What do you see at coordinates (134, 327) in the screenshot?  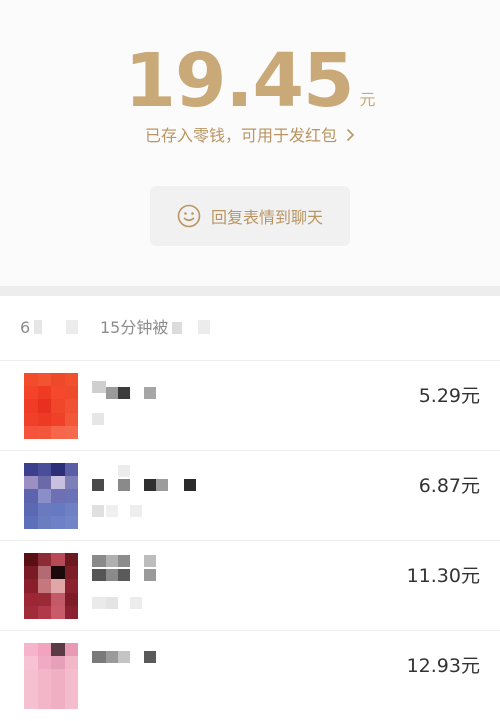 I see `summary-time: 15分钟被` at bounding box center [134, 327].